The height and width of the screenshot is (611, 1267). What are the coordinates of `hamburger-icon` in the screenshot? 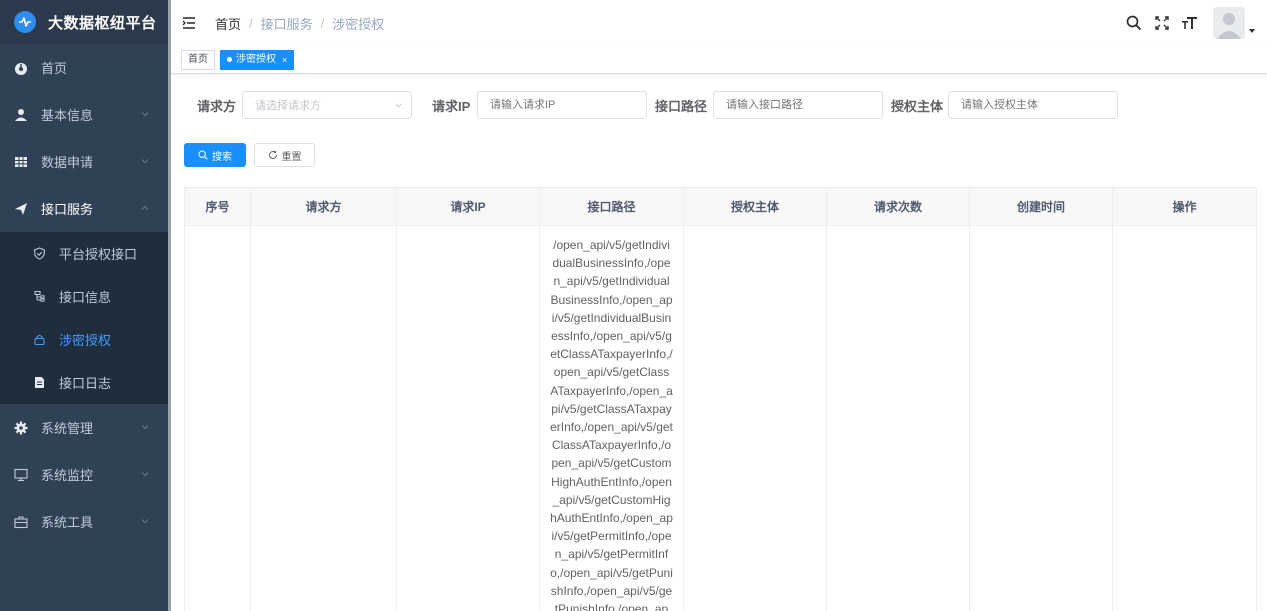 It's located at (190, 23).